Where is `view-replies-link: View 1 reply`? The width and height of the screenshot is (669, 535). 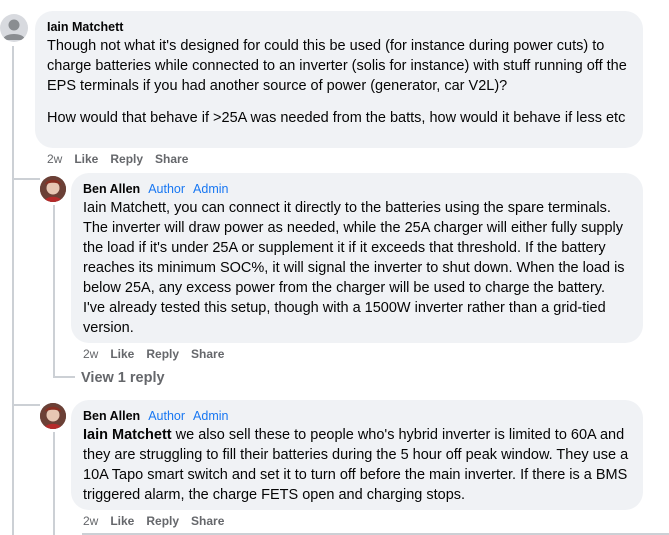
view-replies-link: View 1 reply is located at coordinates (123, 378).